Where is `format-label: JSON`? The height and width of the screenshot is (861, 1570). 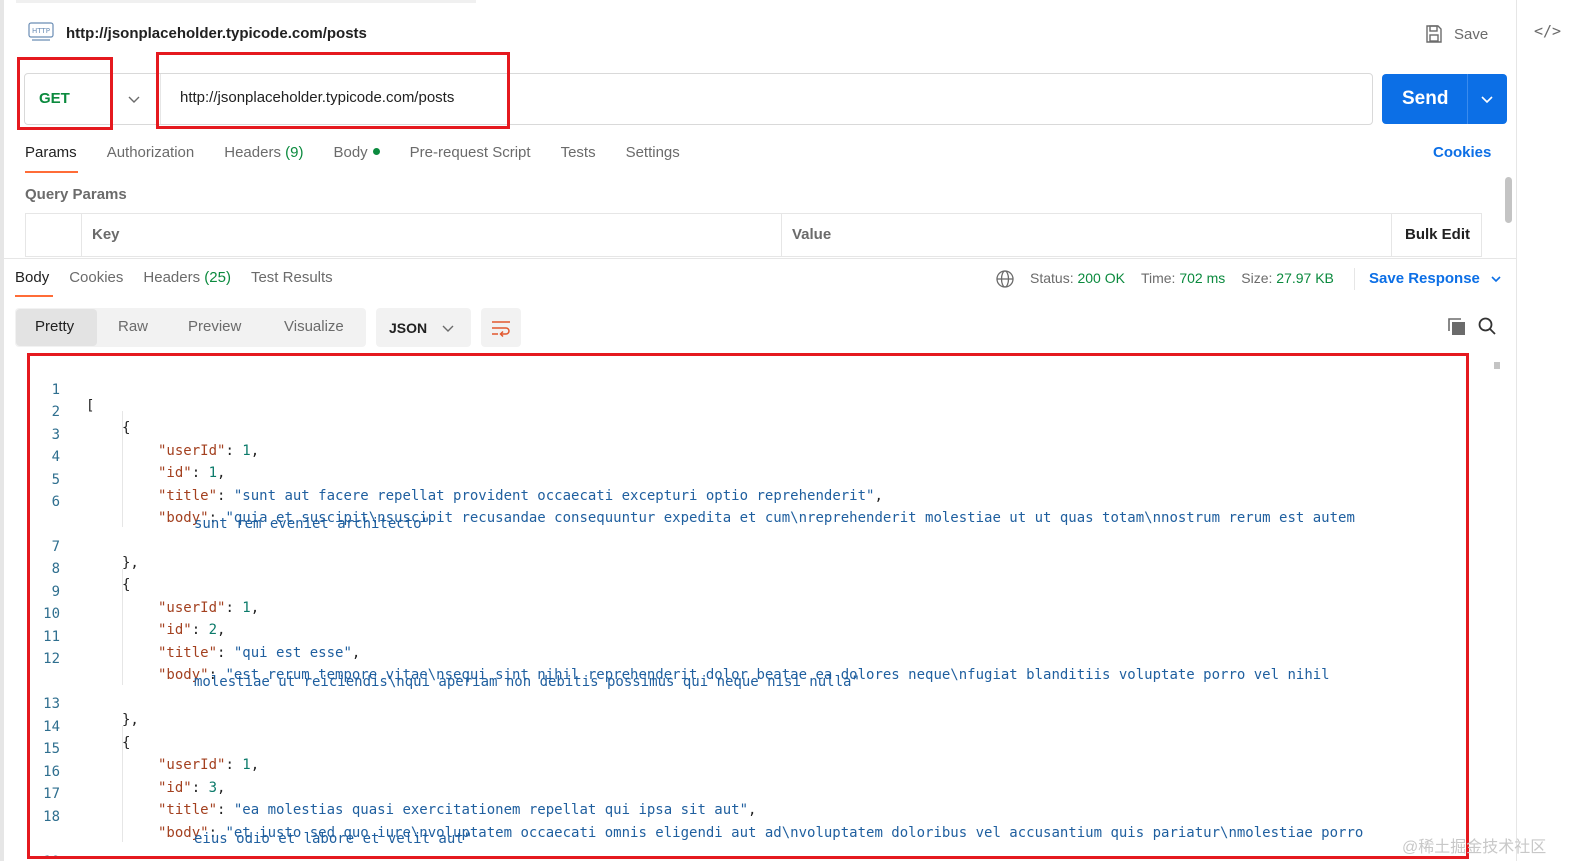 format-label: JSON is located at coordinates (408, 328).